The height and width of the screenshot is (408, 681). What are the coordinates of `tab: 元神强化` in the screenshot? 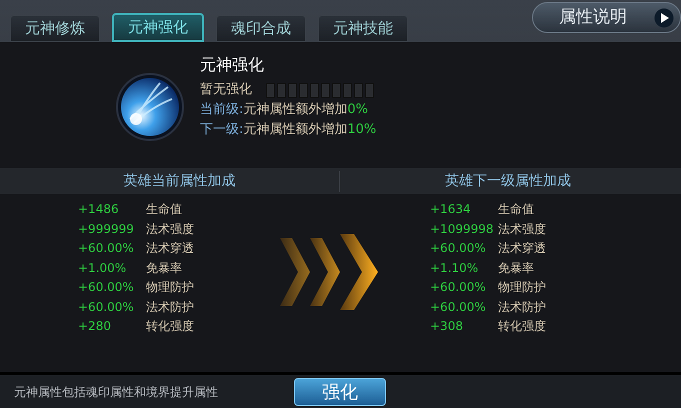 It's located at (158, 27).